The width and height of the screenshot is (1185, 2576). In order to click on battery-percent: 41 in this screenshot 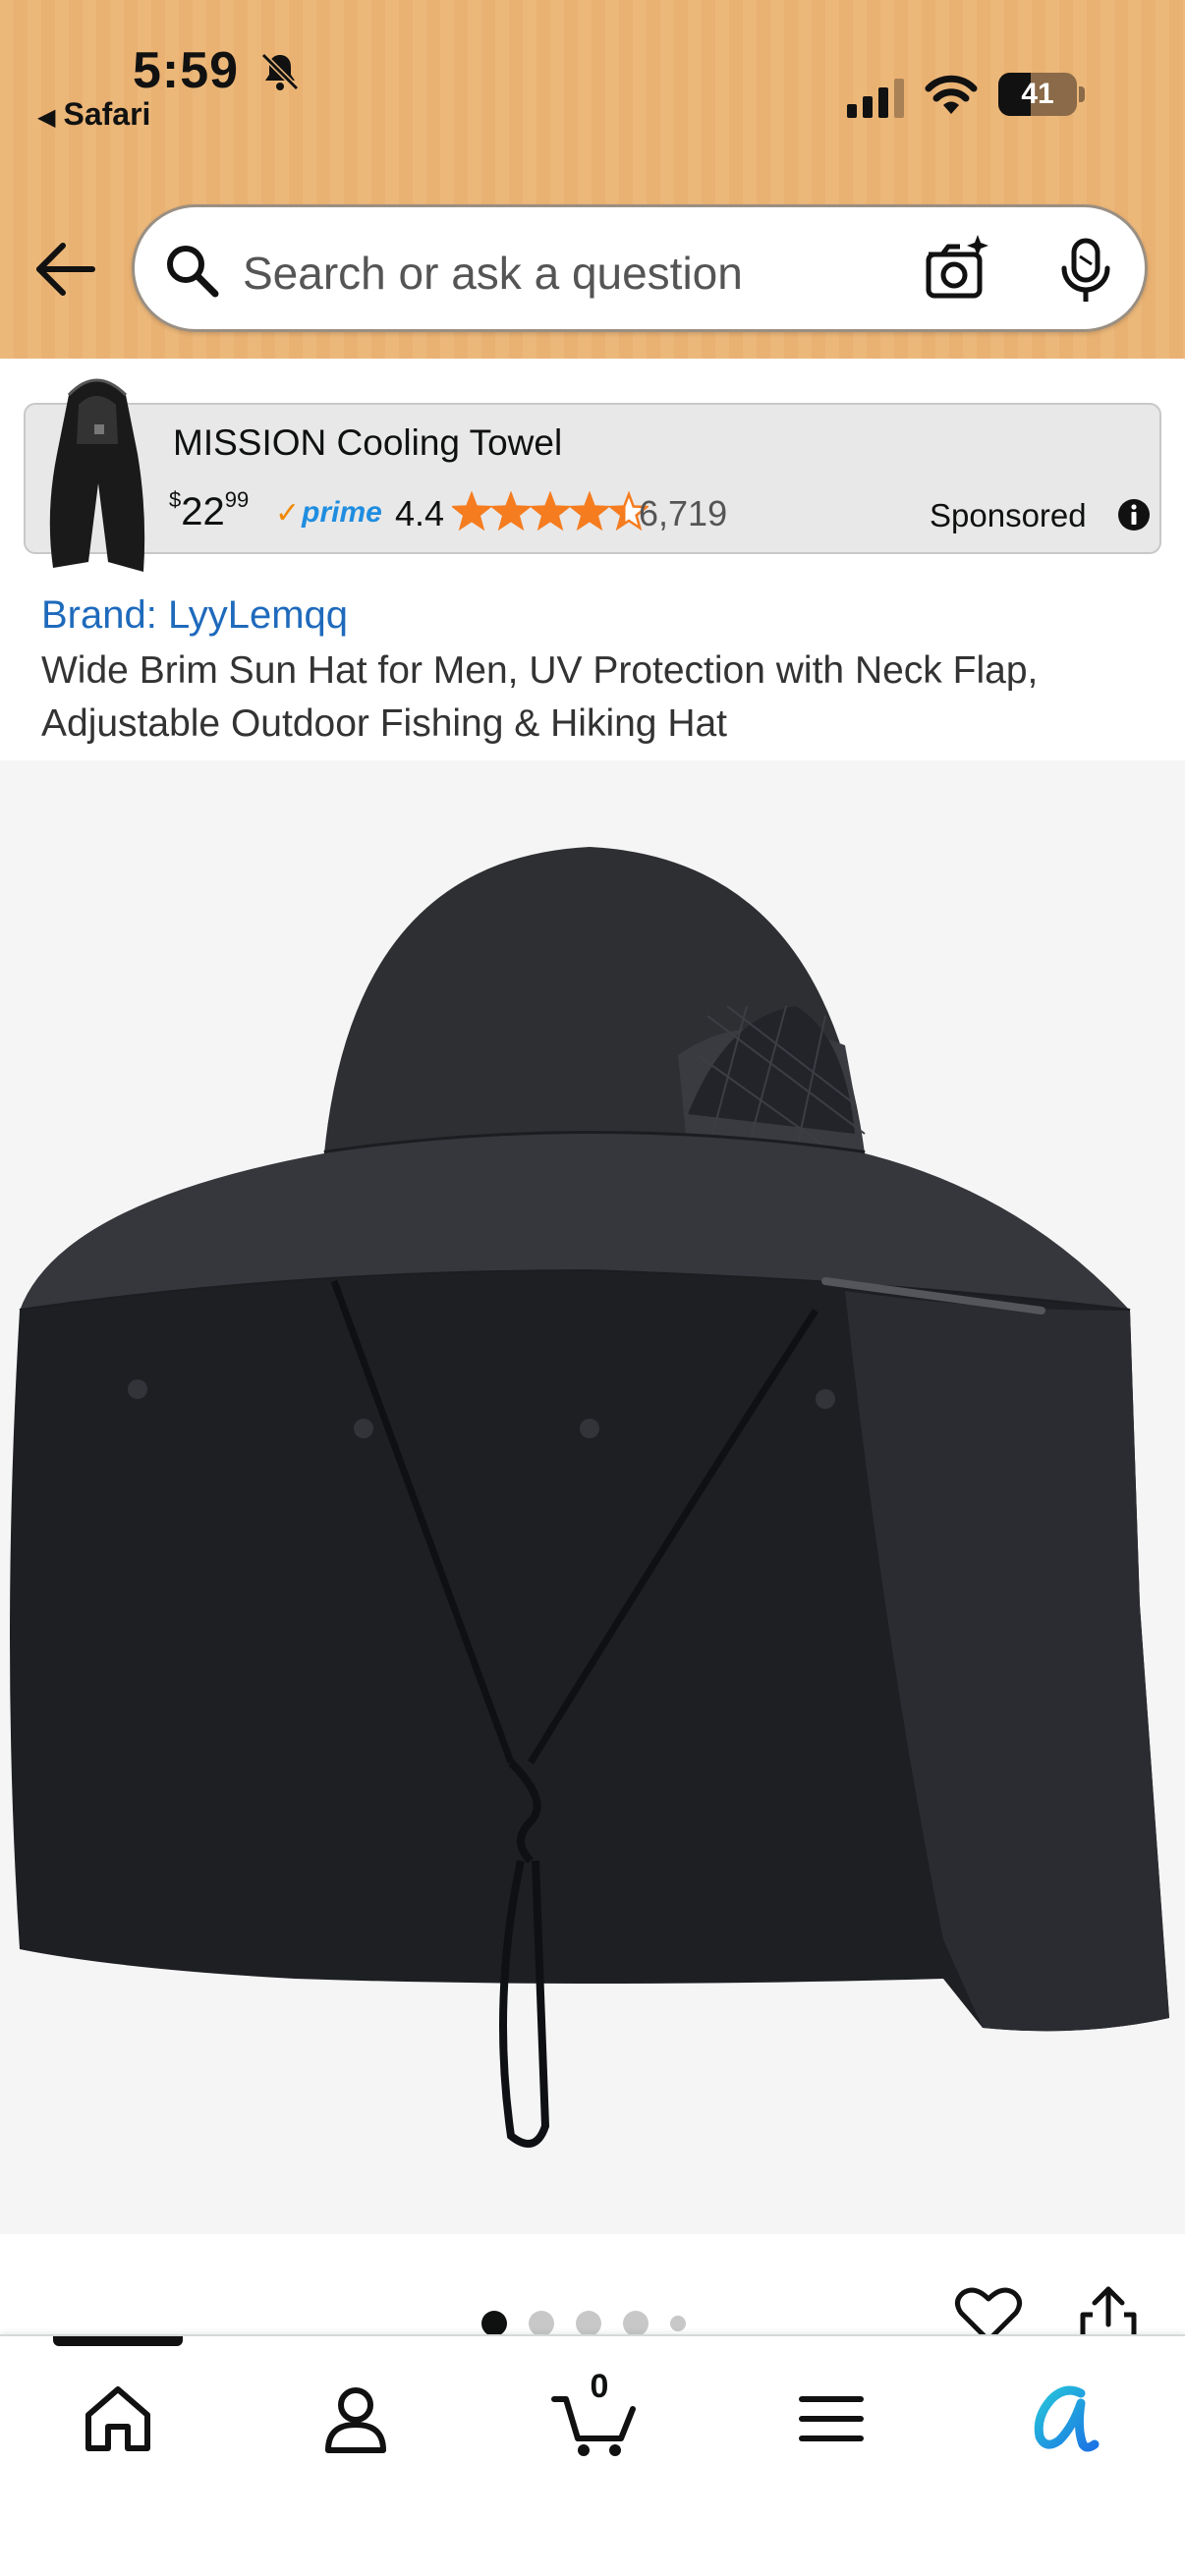, I will do `click(1038, 94)`.